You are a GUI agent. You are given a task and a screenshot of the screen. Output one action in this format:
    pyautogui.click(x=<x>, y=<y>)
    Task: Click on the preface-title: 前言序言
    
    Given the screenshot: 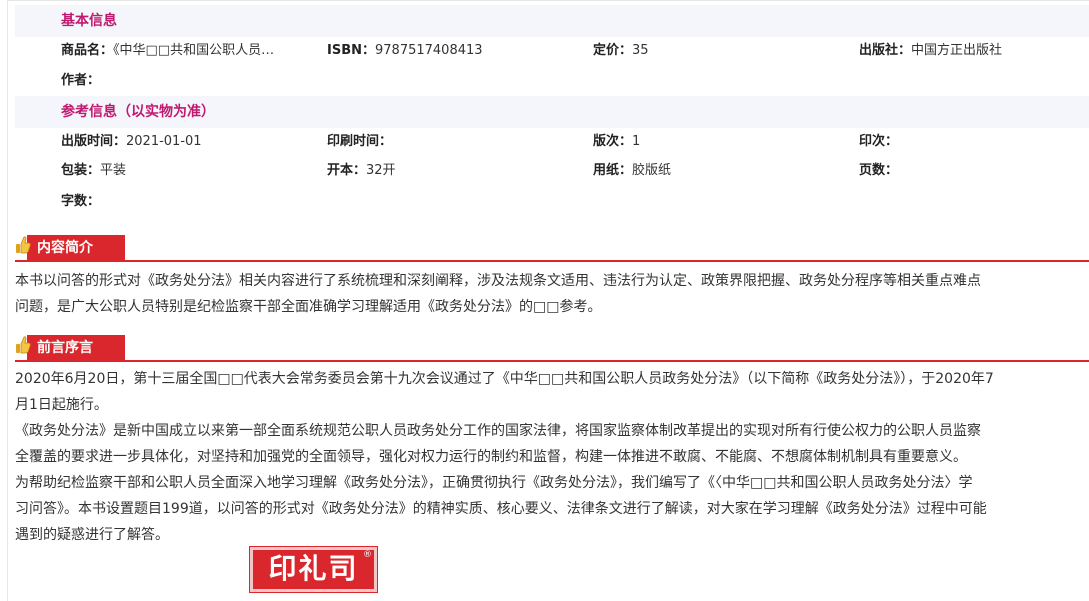 What is the action you would take?
    pyautogui.click(x=65, y=348)
    